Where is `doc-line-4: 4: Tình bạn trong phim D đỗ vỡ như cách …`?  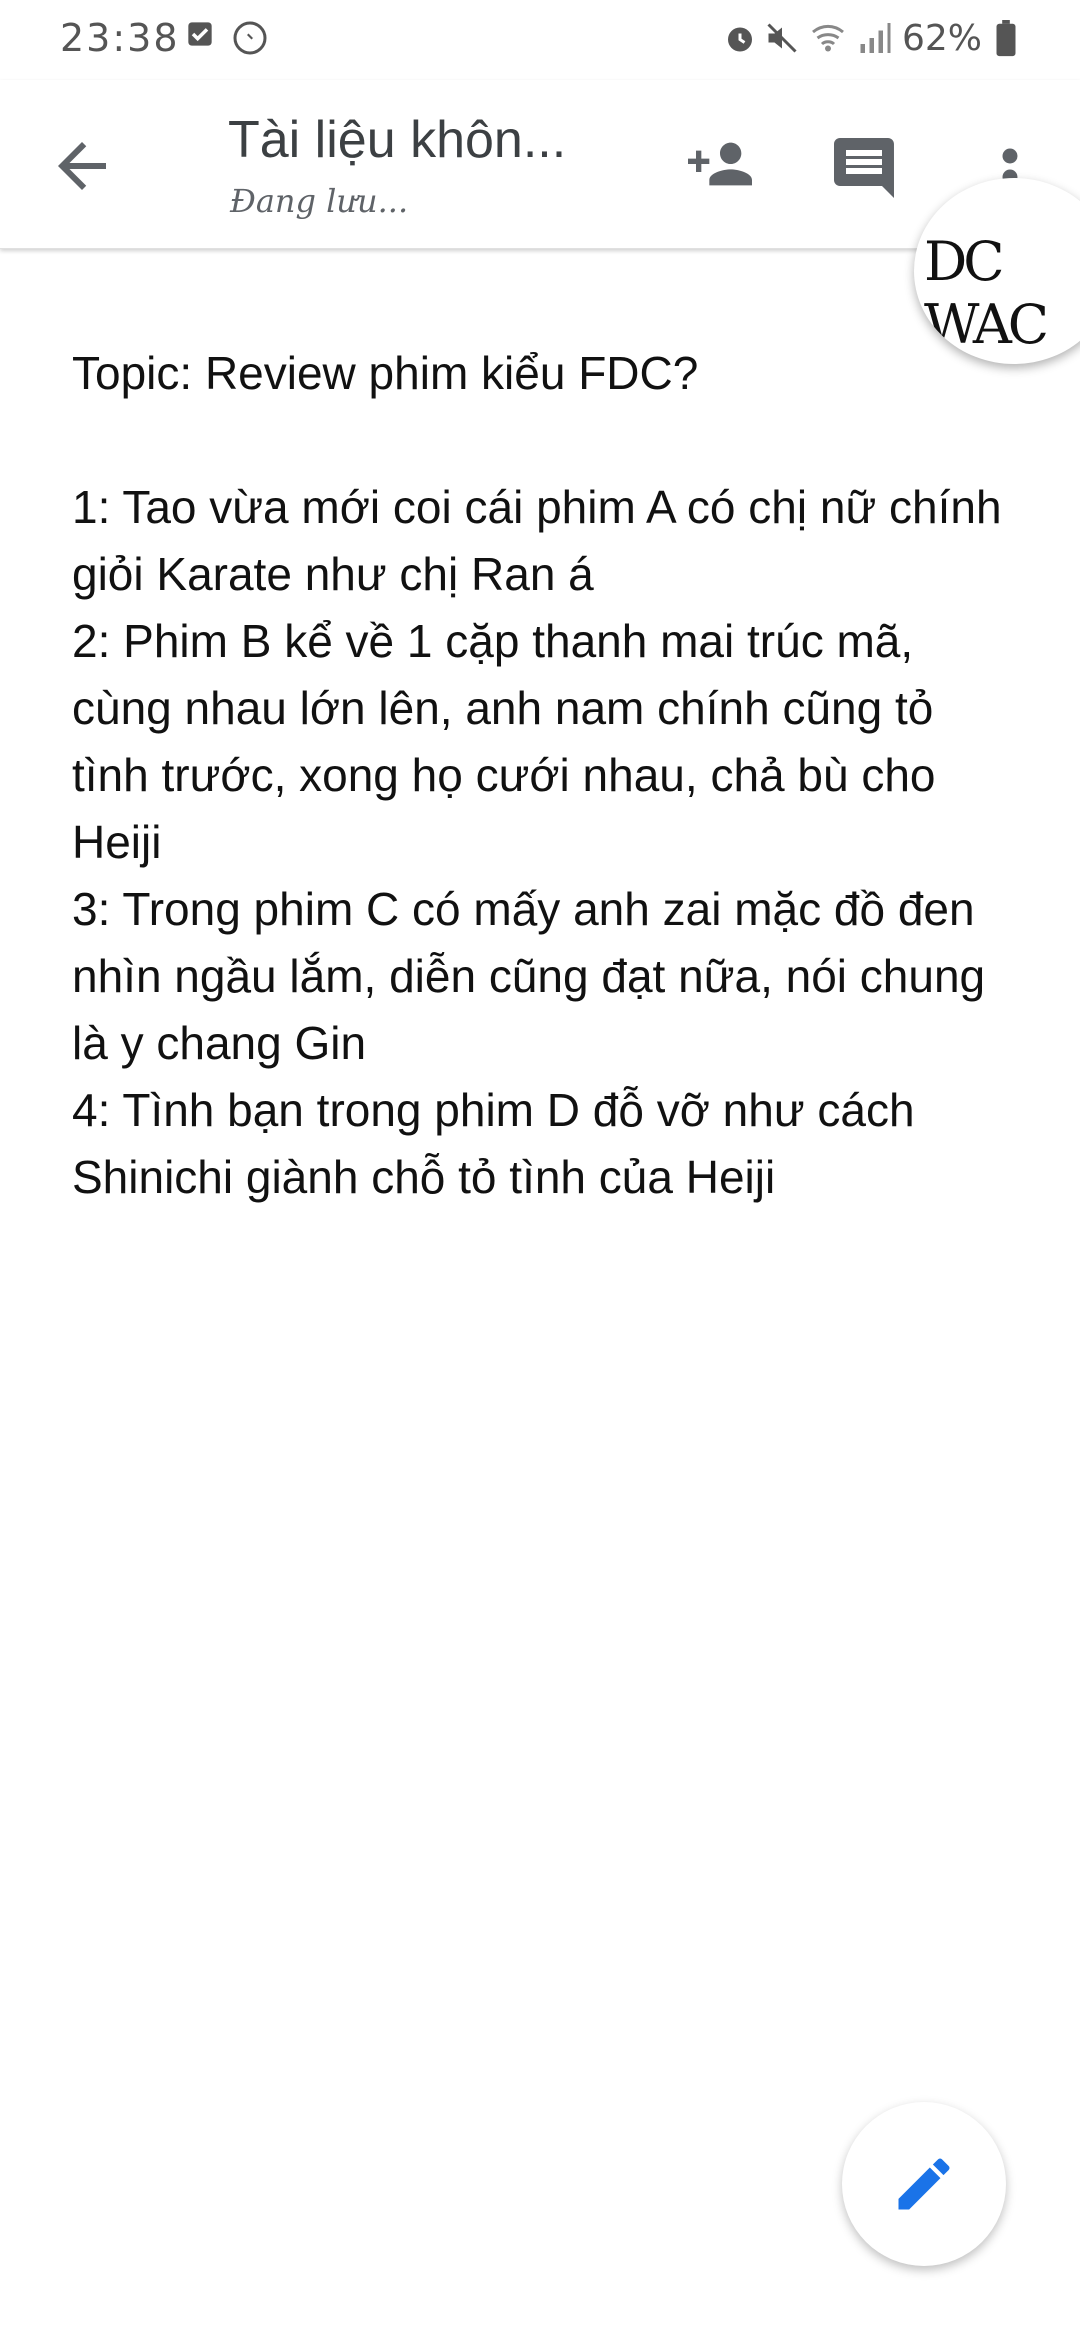
doc-line-4: 4: Tình bạn trong phim D đỗ vỡ như cách … is located at coordinates (500, 1143).